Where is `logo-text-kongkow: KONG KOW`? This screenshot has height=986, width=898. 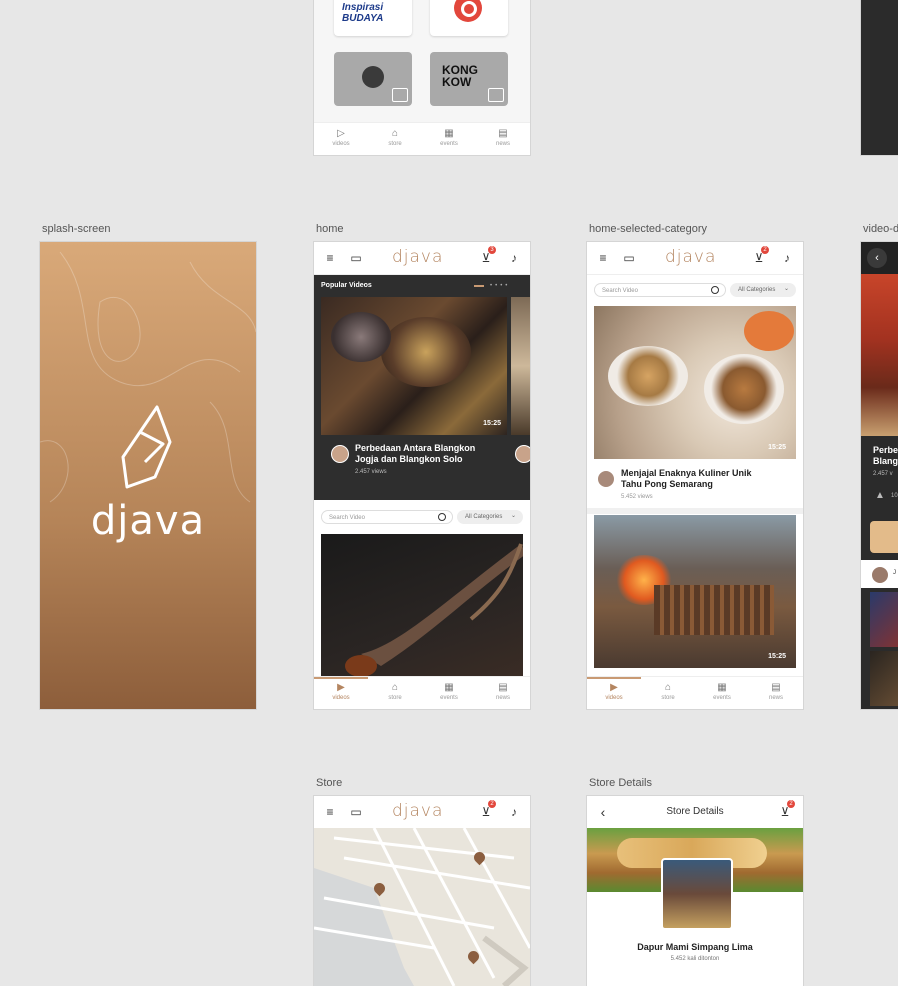 logo-text-kongkow: KONG KOW is located at coordinates (460, 76).